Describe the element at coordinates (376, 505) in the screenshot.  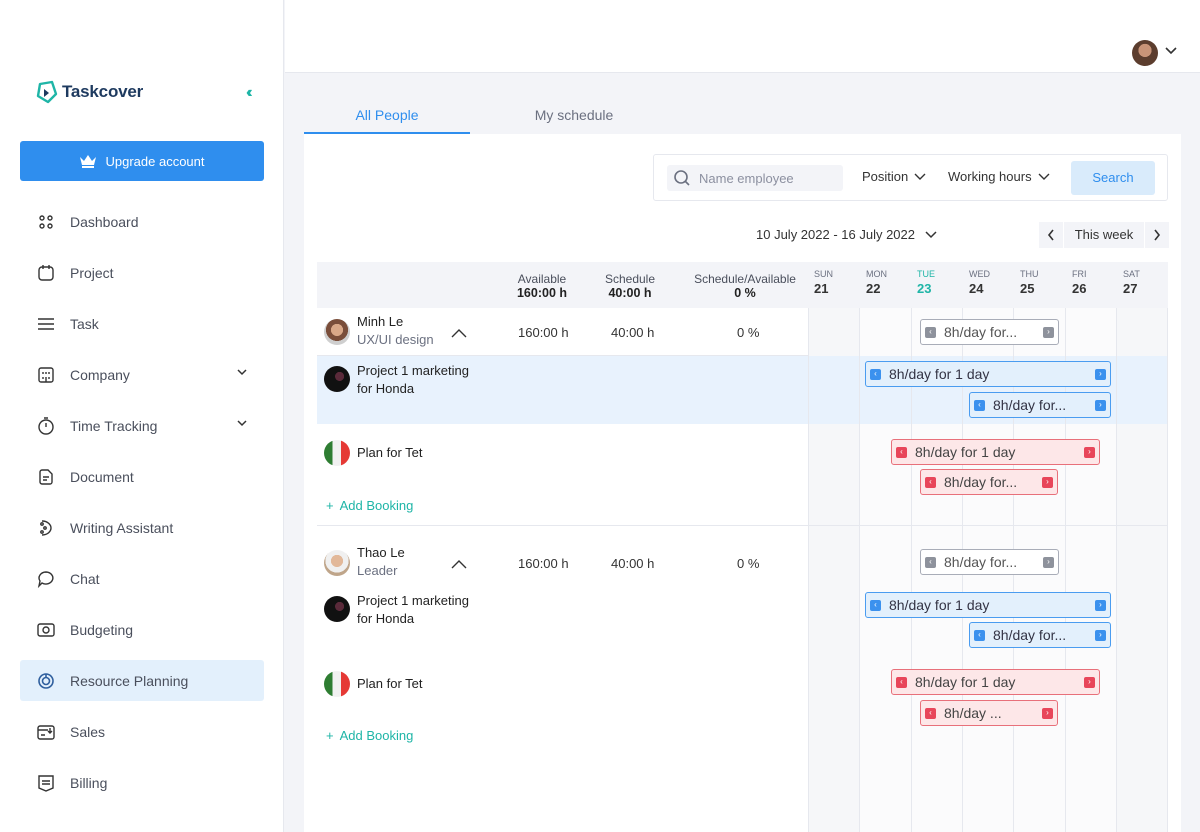
I see `add-booking-label: Add Booking` at that location.